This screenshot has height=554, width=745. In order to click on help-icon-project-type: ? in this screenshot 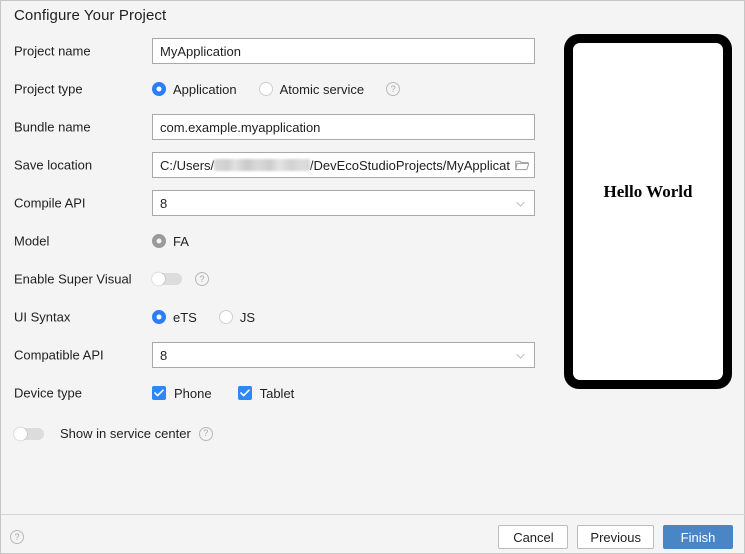, I will do `click(393, 89)`.